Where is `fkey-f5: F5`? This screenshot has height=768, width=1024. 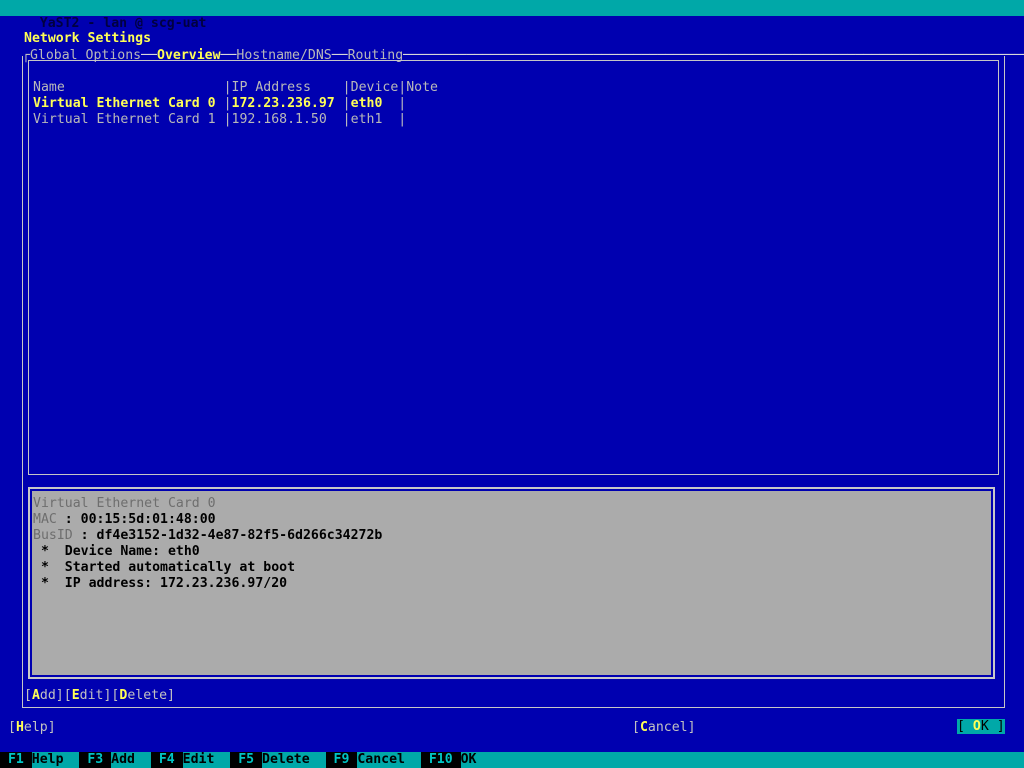 fkey-f5: F5 is located at coordinates (246, 760).